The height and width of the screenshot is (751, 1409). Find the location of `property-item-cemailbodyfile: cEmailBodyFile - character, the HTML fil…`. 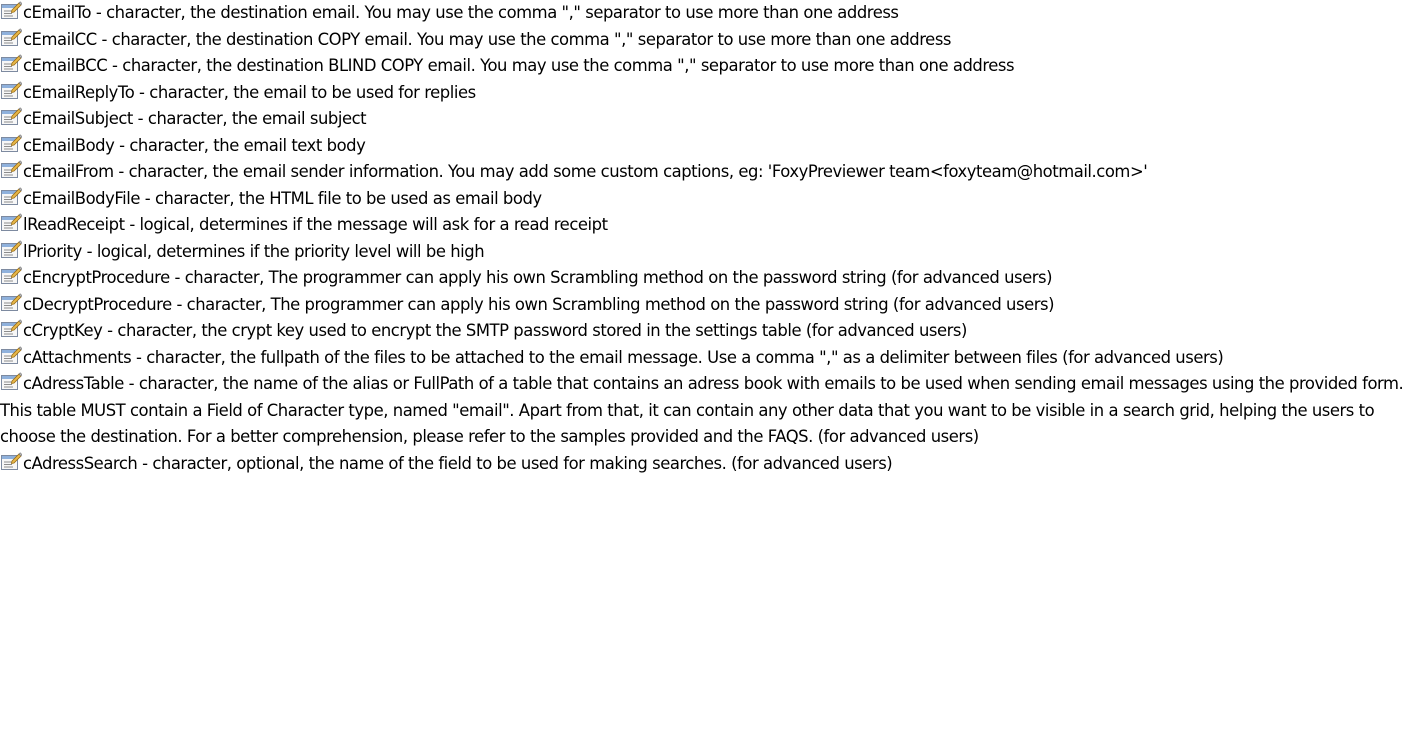

property-item-cemailbodyfile: cEmailBodyFile - character, the HTML fil… is located at coordinates (704, 199).